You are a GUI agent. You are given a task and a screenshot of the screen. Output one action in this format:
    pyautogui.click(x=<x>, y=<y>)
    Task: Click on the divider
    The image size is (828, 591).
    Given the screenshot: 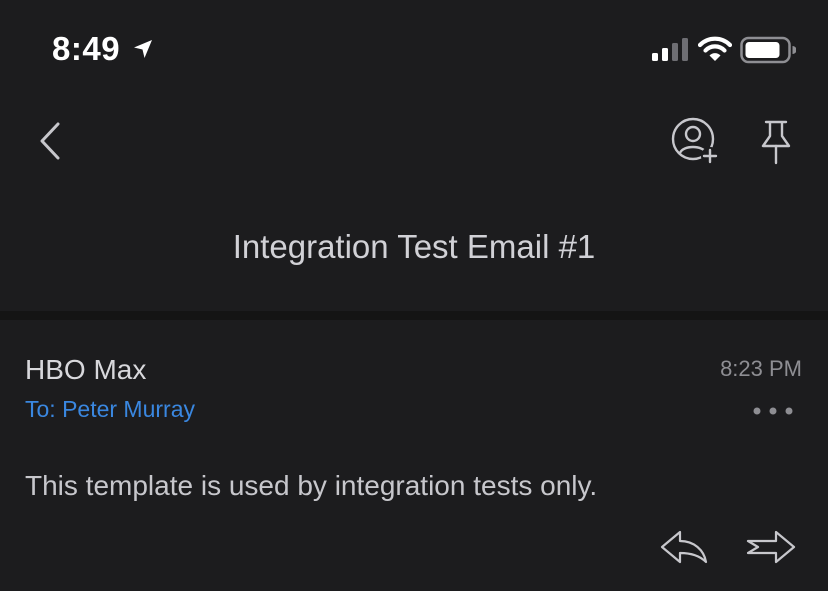 What is the action you would take?
    pyautogui.click(x=414, y=315)
    